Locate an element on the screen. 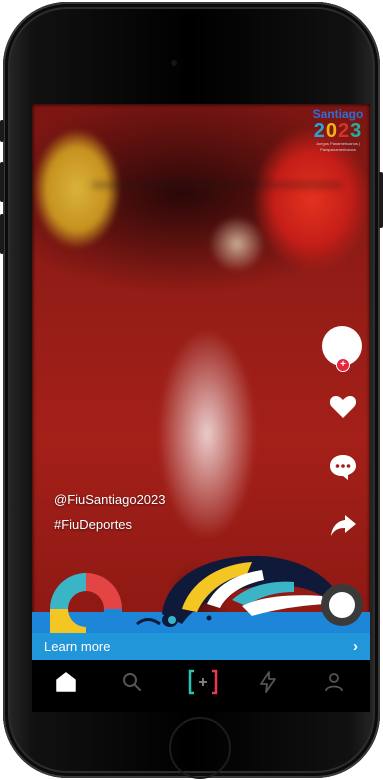  video-content is located at coordinates (217, 185).